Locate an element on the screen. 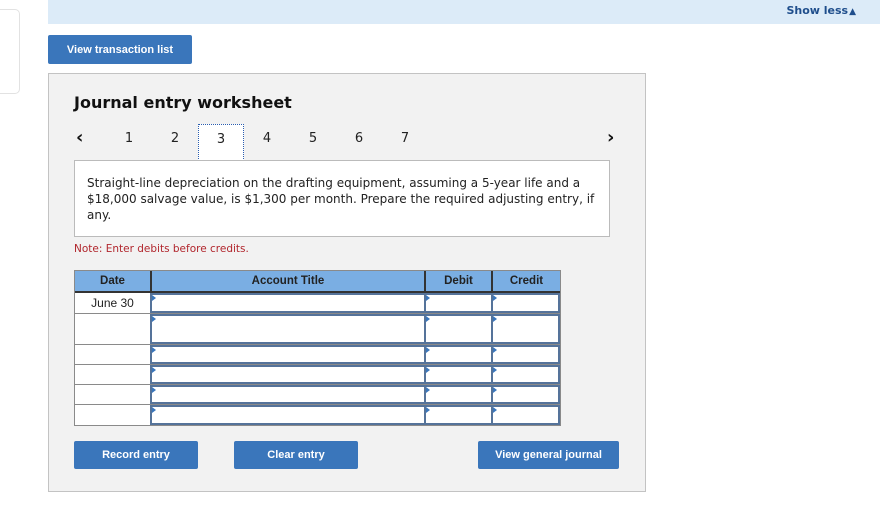  table-body: June 30 is located at coordinates (317, 359).